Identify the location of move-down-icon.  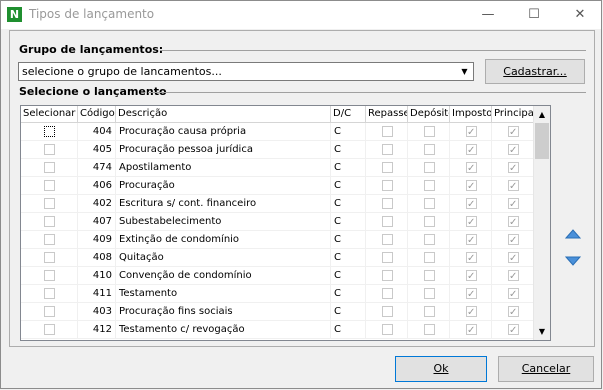
(573, 261).